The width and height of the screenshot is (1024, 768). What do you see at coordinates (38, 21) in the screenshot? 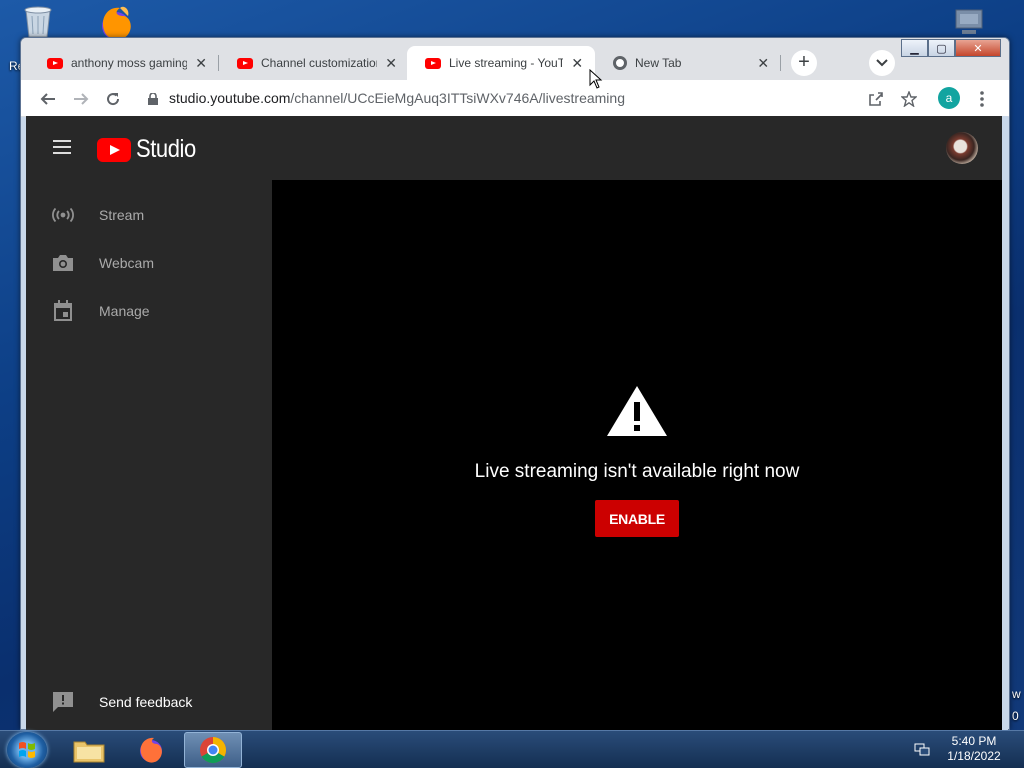
I see `recycle-bin-icon` at bounding box center [38, 21].